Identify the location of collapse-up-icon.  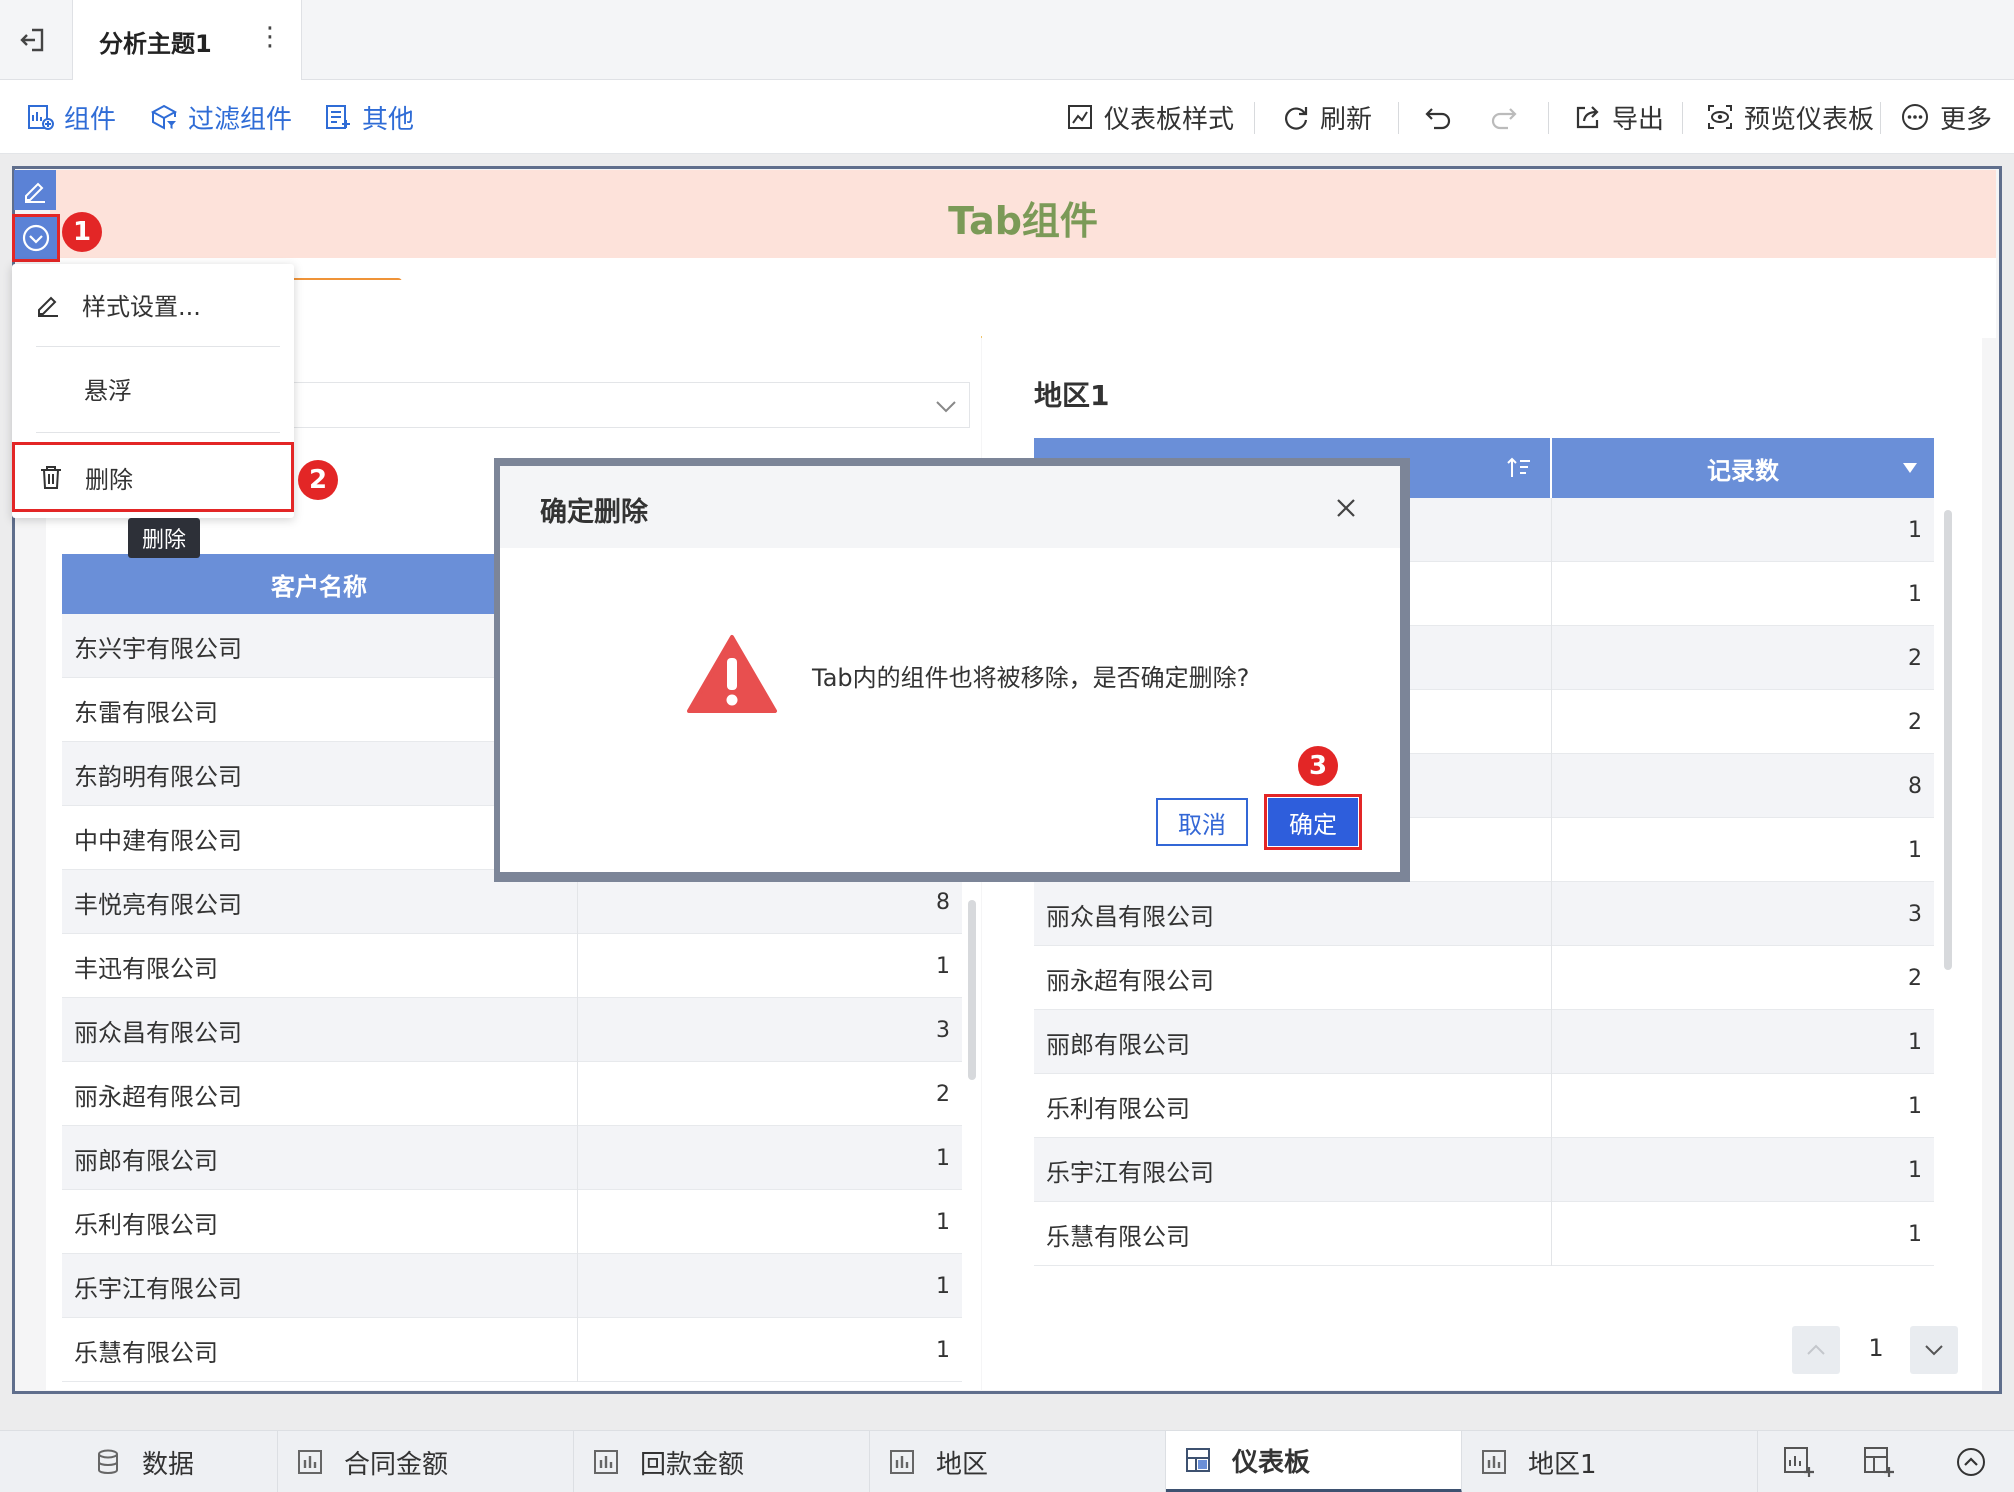
(1971, 1462).